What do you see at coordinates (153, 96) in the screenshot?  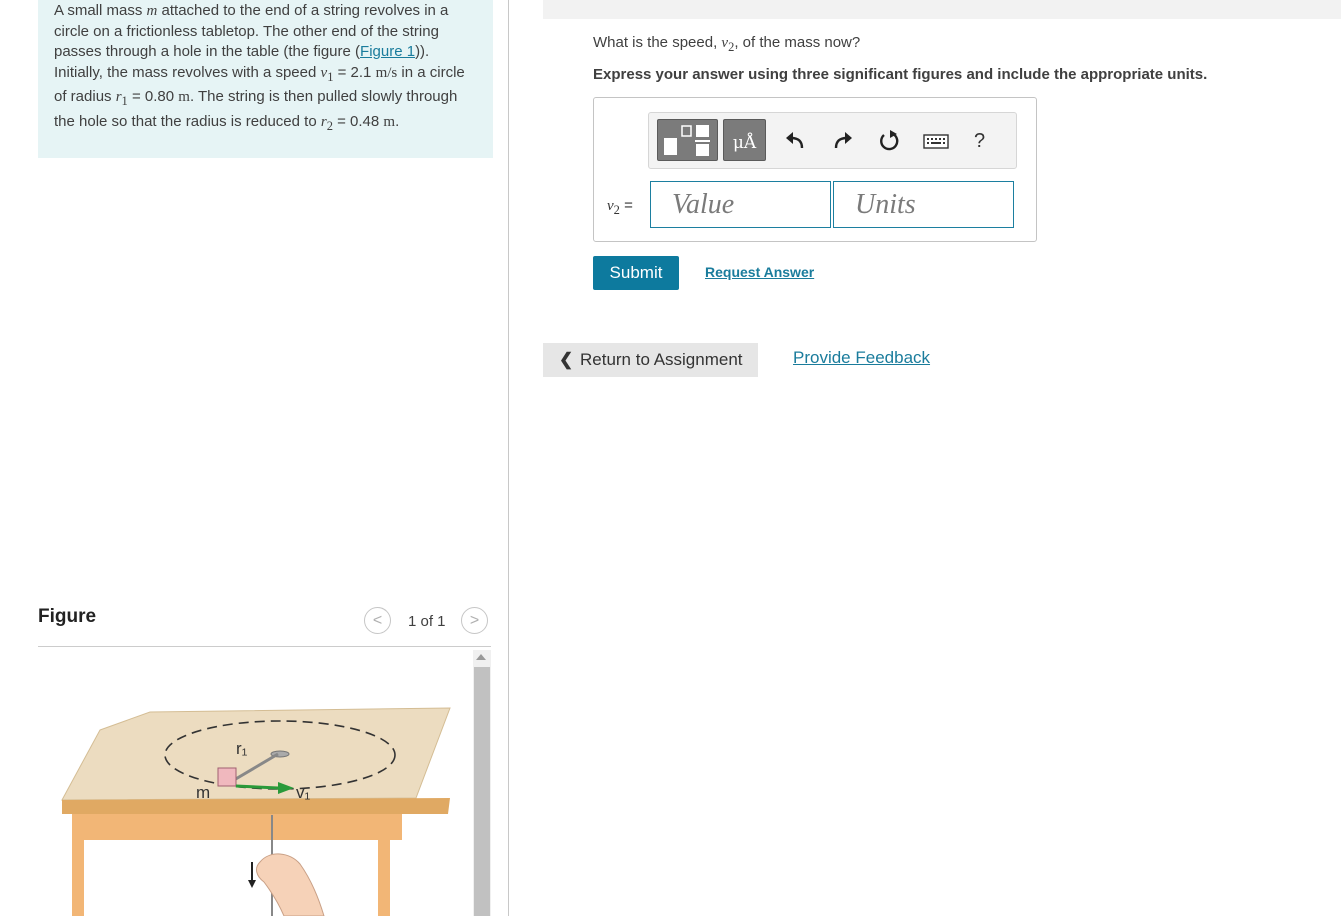 I see `r1-value: = 0.80` at bounding box center [153, 96].